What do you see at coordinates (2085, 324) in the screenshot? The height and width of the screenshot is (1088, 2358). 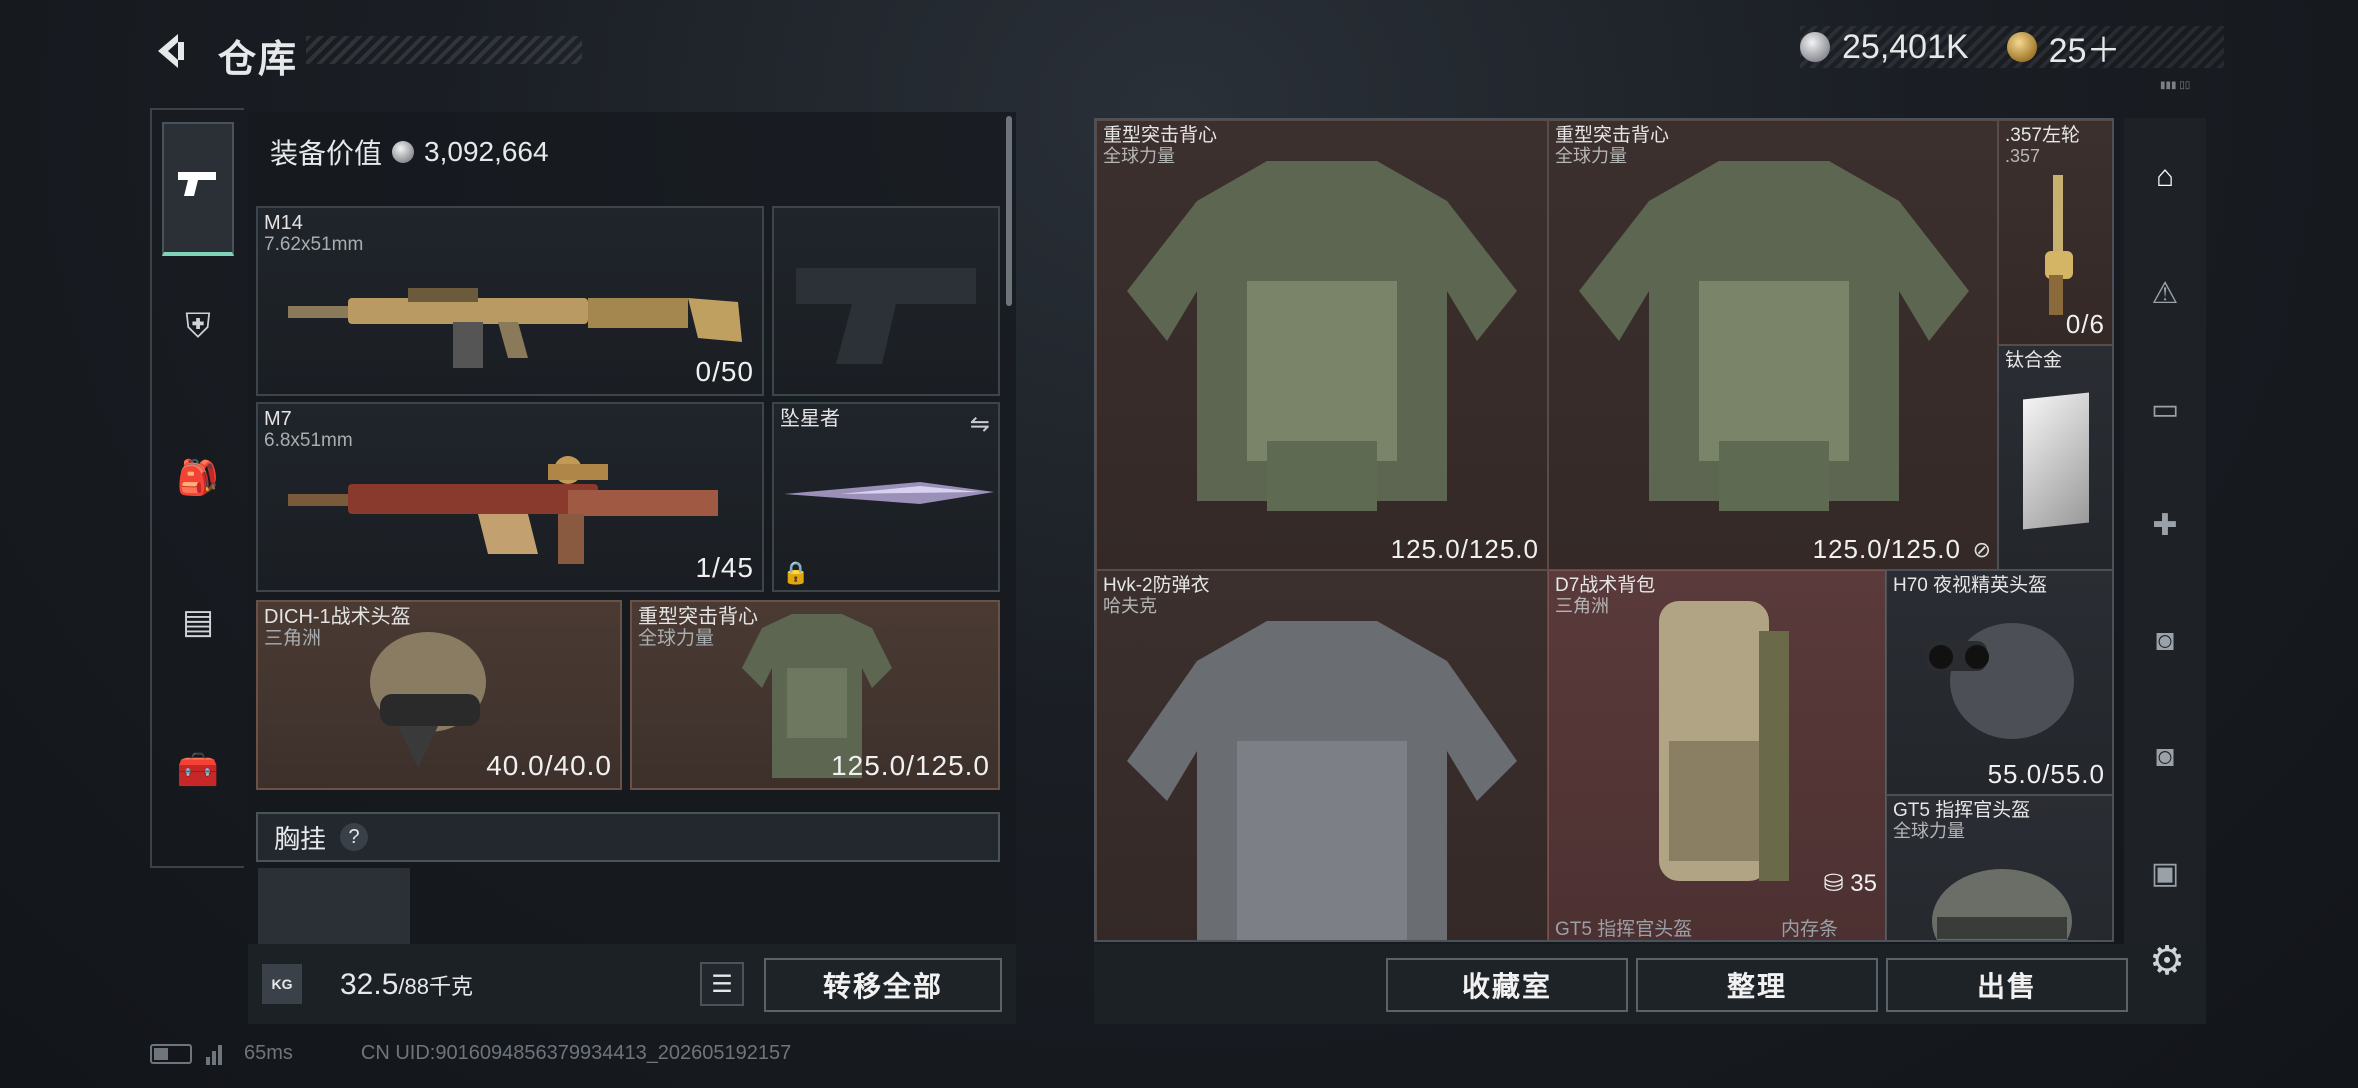 I see `ammo-count: 0/6` at bounding box center [2085, 324].